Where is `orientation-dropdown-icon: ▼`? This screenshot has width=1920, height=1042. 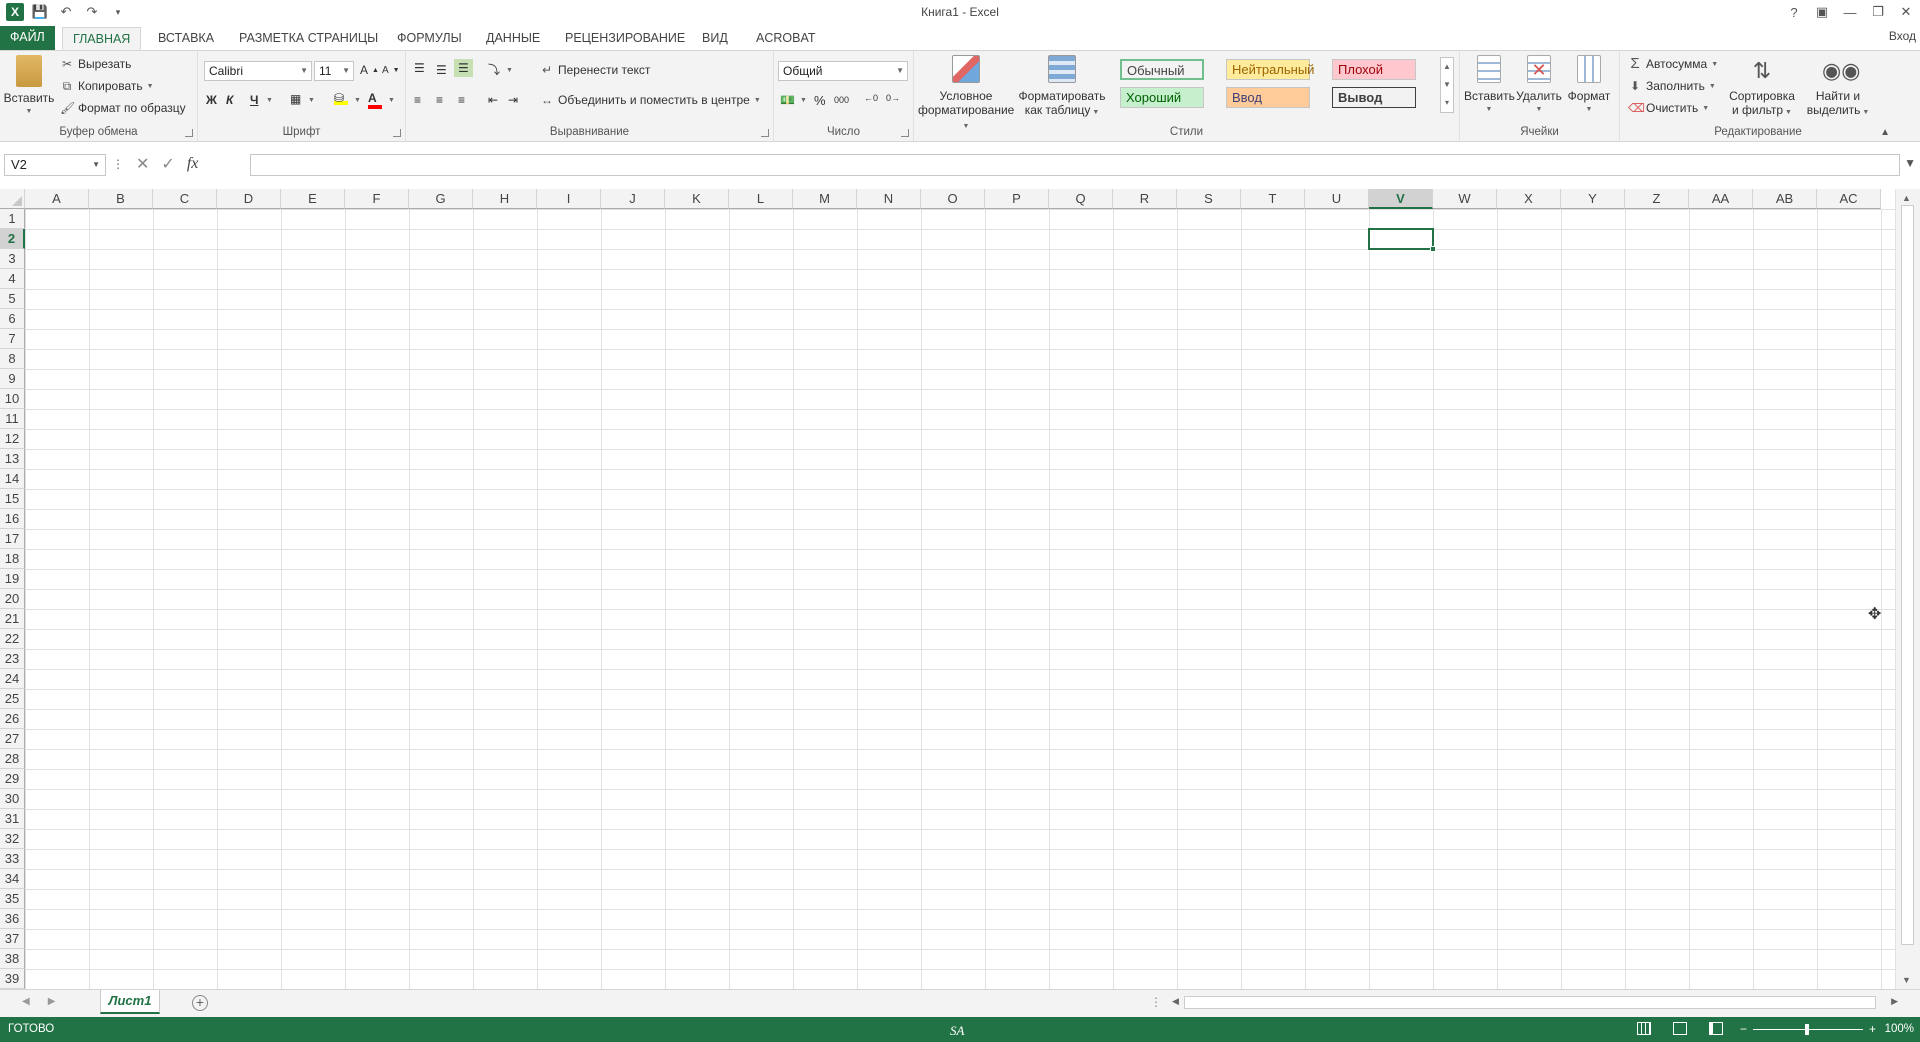 orientation-dropdown-icon: ▼ is located at coordinates (509, 70).